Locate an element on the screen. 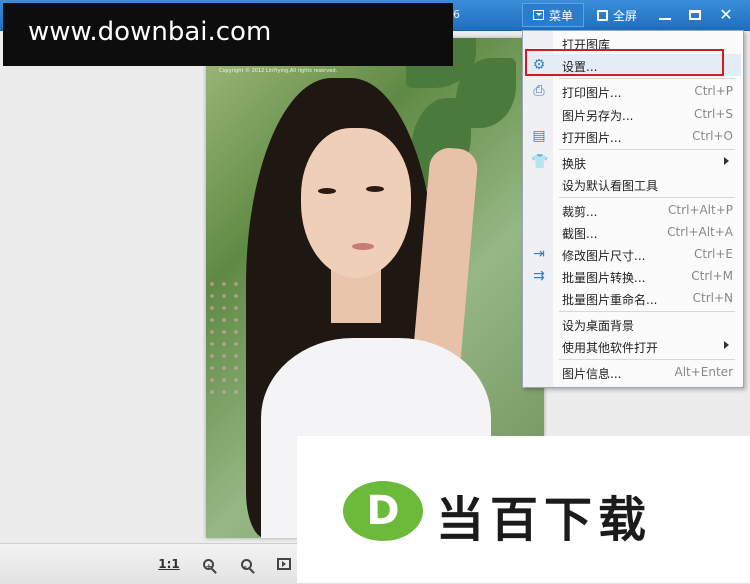 The image size is (750, 584). menu-item-label: 设为默认看图工具 is located at coordinates (610, 186).